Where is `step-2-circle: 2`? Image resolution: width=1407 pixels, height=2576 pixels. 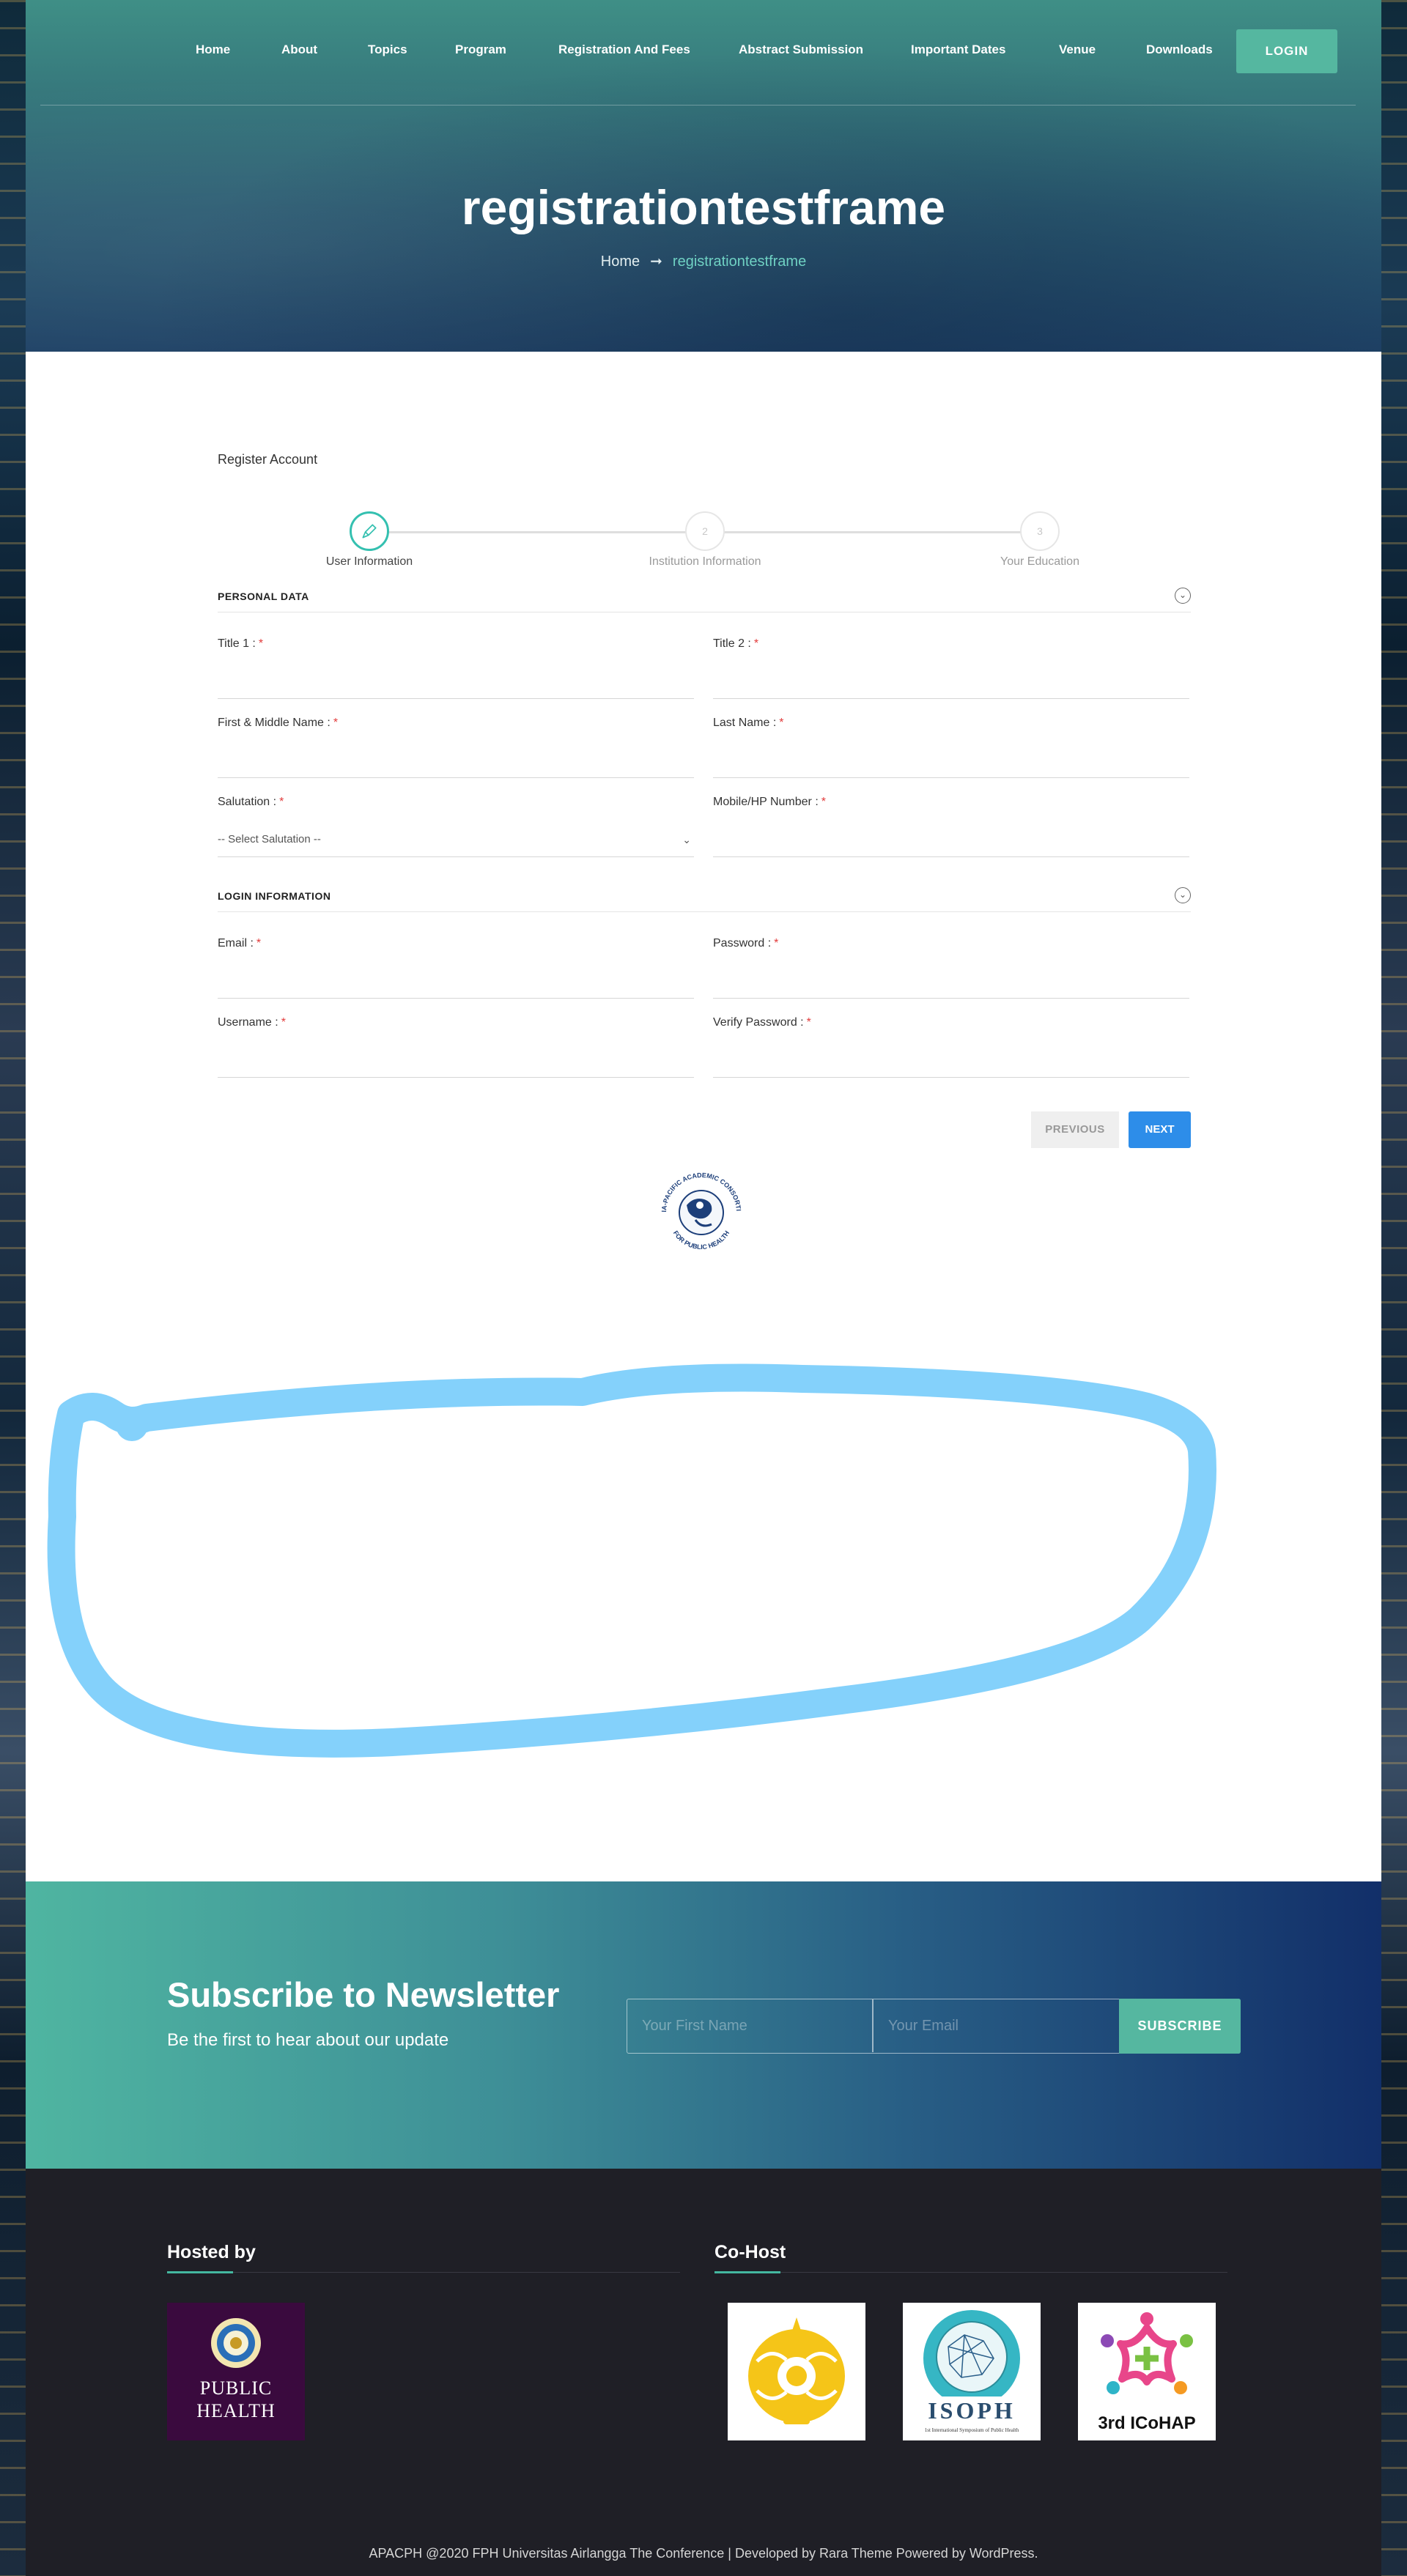 step-2-circle: 2 is located at coordinates (705, 531).